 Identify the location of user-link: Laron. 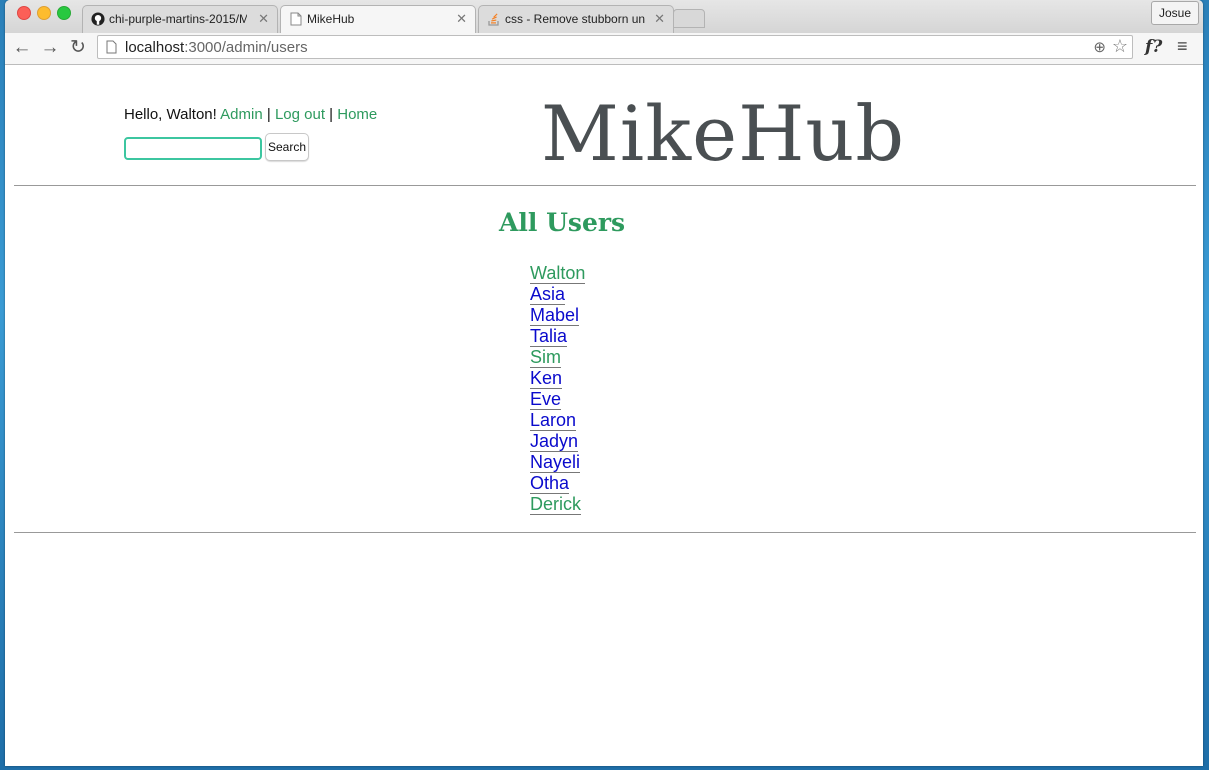
(553, 420).